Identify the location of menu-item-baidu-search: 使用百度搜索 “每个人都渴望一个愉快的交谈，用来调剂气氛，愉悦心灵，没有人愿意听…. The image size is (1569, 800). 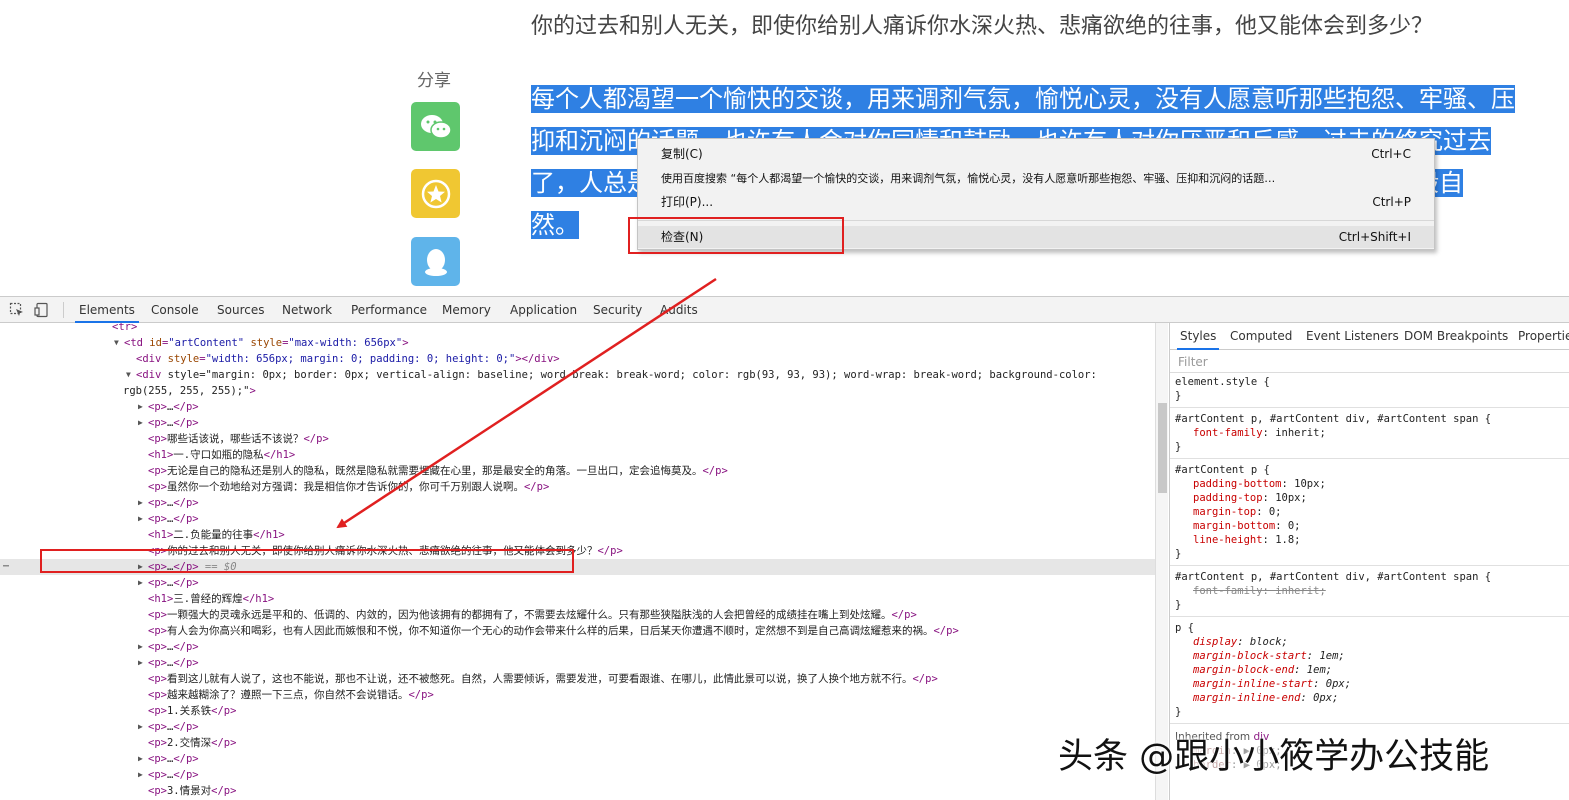
(1036, 178).